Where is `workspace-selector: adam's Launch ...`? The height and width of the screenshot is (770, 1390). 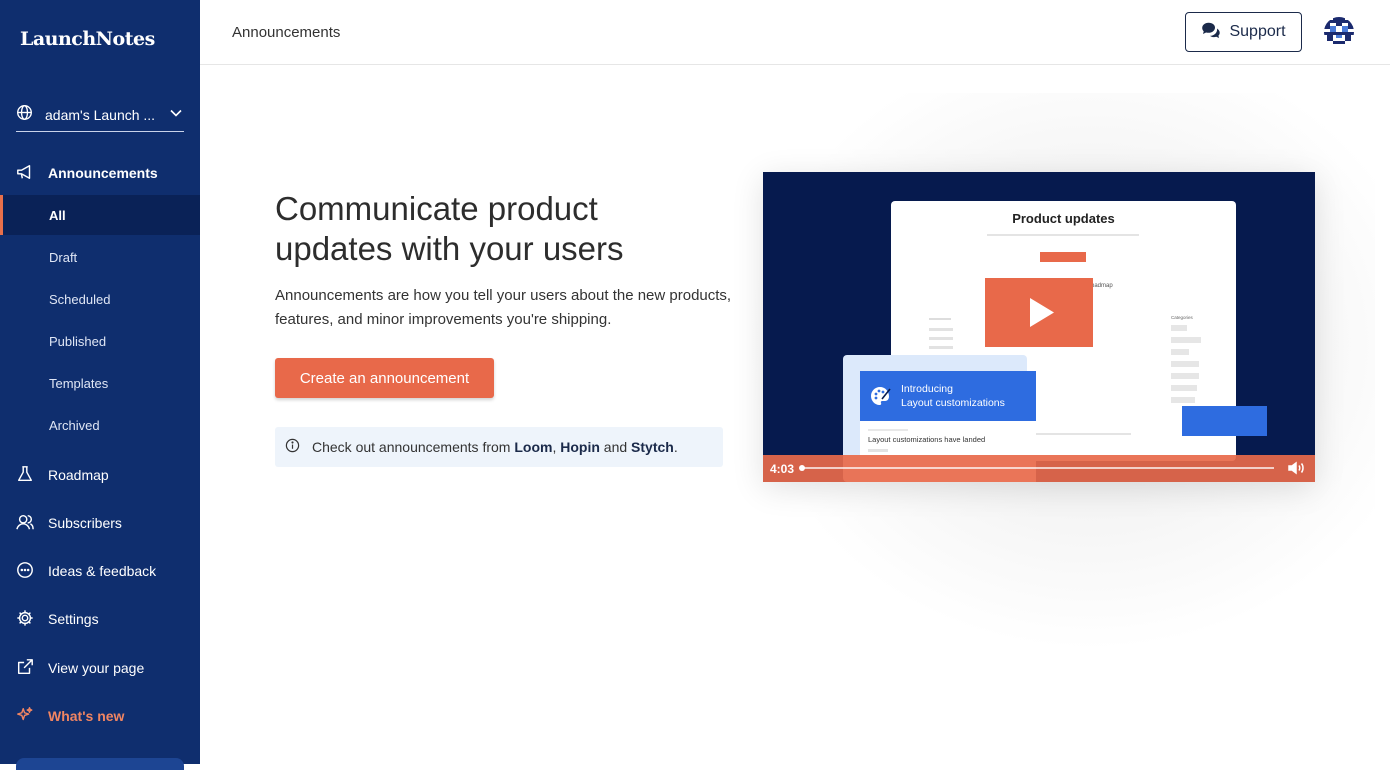
workspace-selector: adam's Launch ... is located at coordinates (100, 115).